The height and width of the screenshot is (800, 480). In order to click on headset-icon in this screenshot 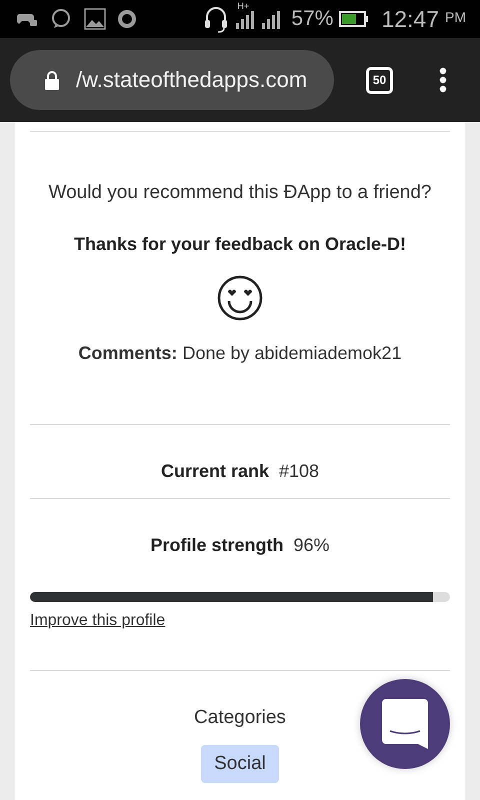, I will do `click(216, 19)`.